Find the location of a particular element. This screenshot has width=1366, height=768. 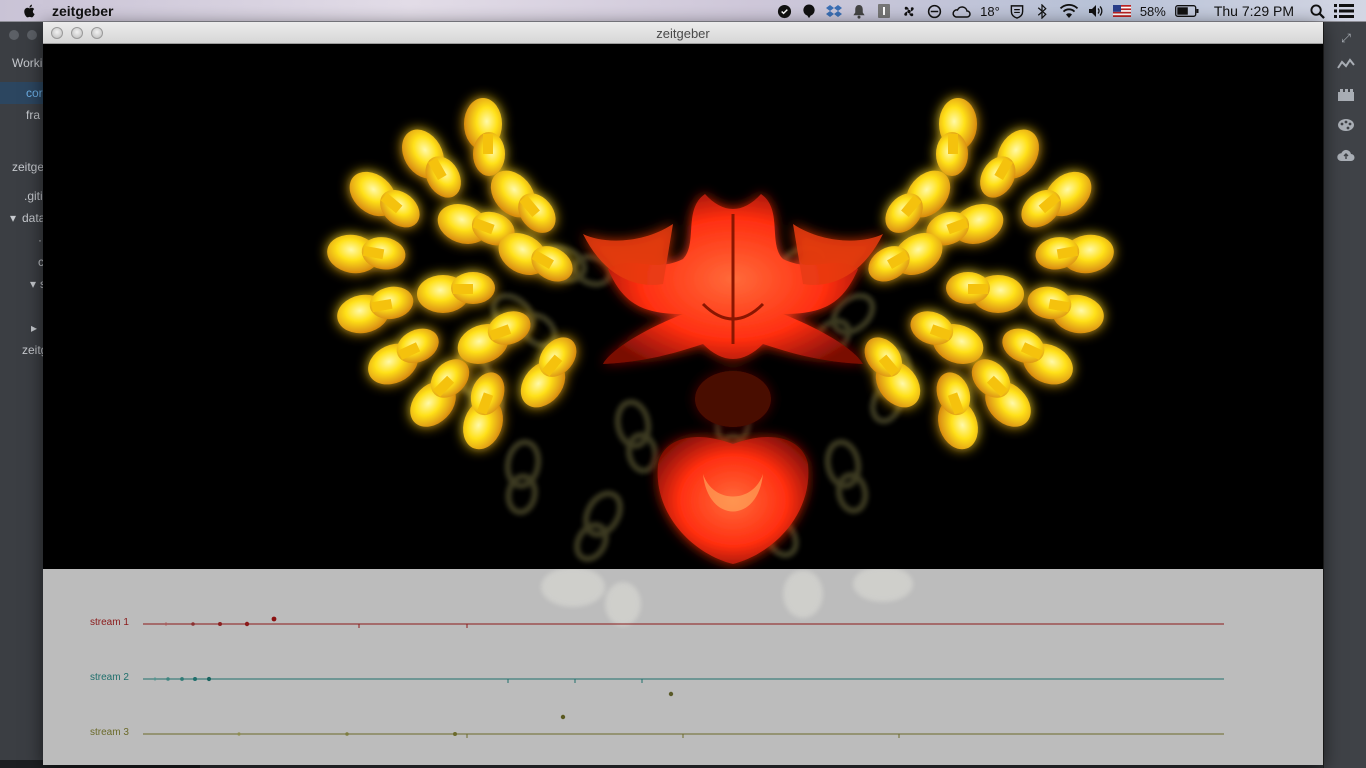

balloon-icon is located at coordinates (809, 11).